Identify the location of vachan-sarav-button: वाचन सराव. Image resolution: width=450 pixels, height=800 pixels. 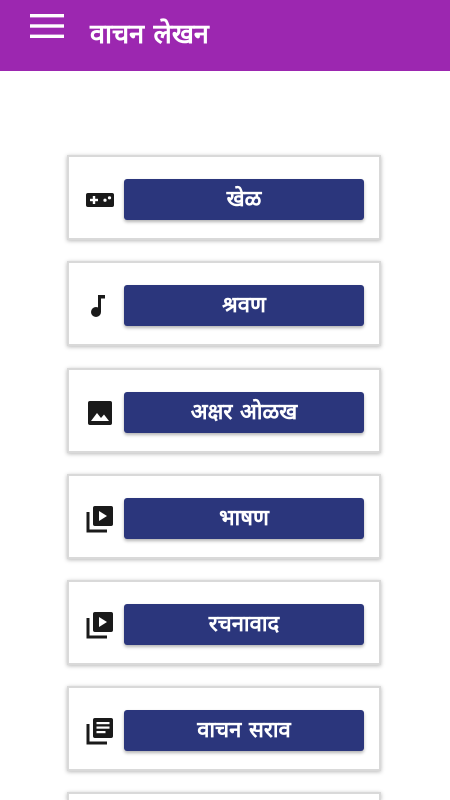
(244, 730).